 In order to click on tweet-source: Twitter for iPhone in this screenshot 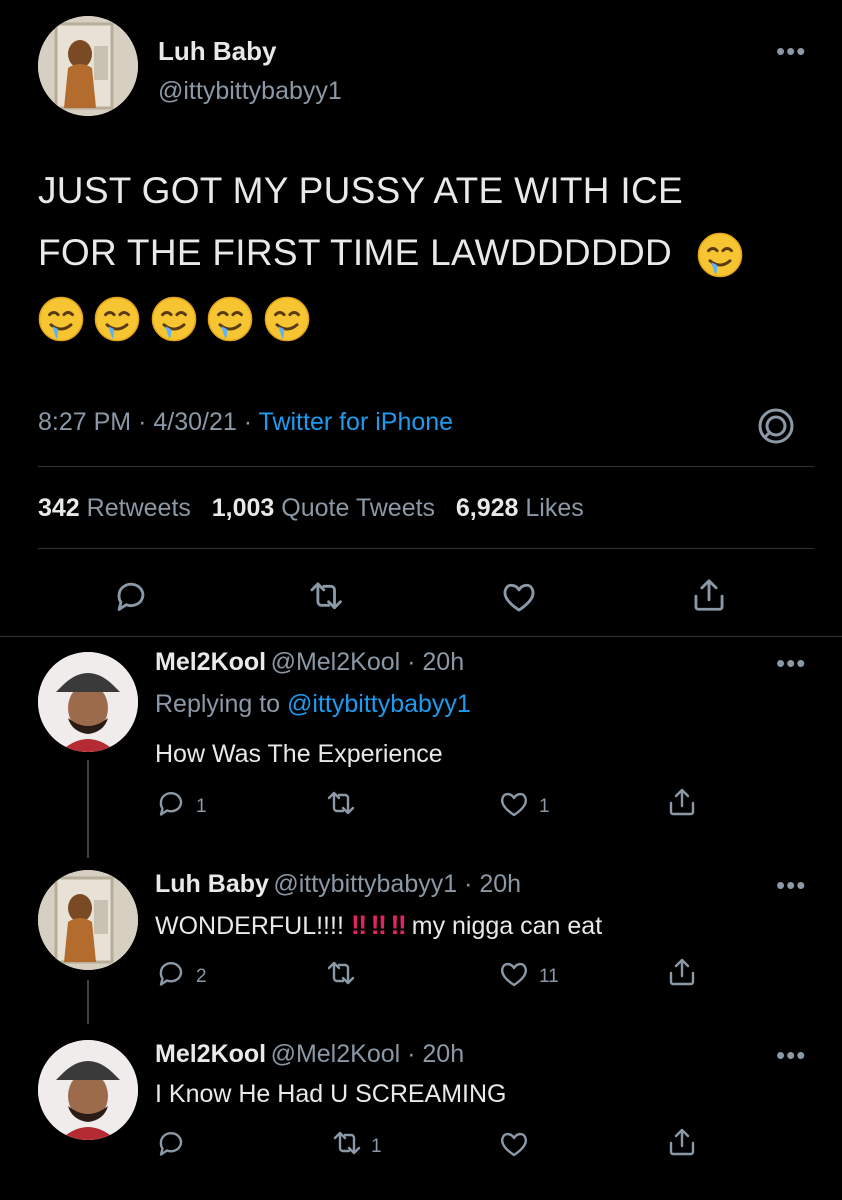, I will do `click(356, 422)`.